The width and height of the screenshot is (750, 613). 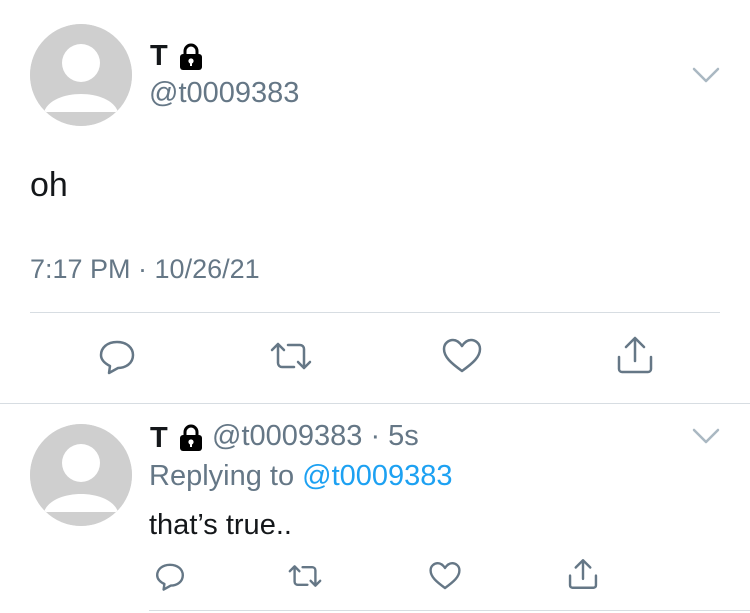 I want to click on tweet-timestamp: 7:17 PM · 10/26/21, so click(x=145, y=269).